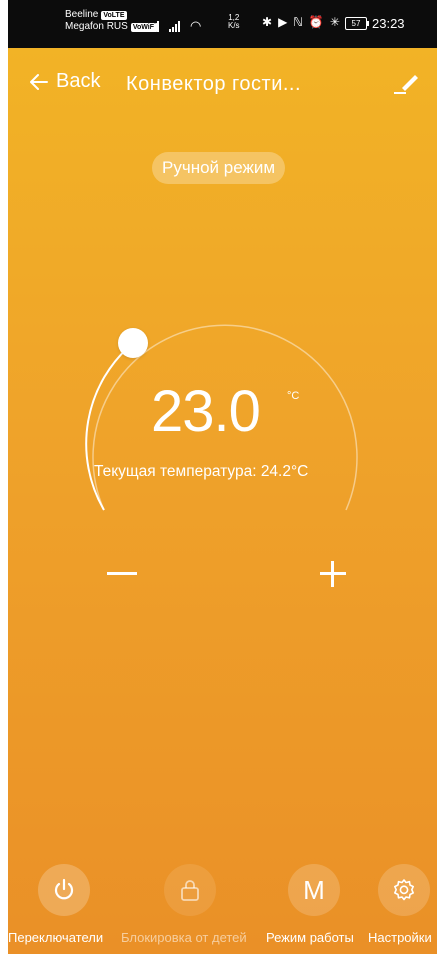  I want to click on gear-icon, so click(404, 890).